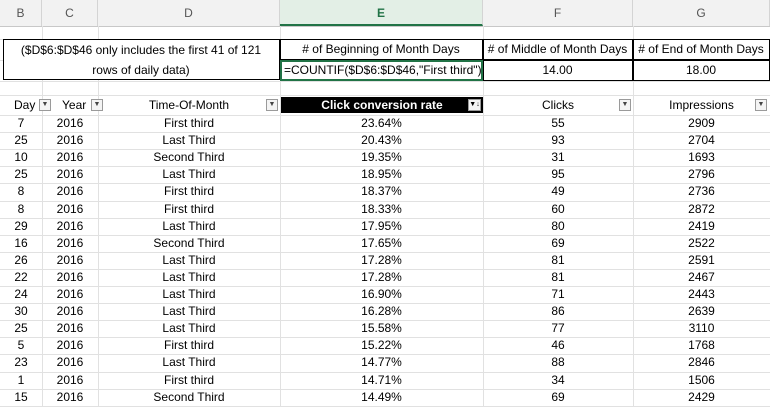 This screenshot has width=770, height=407. I want to click on cell-conversion-rate: 23.64%, so click(381, 123).